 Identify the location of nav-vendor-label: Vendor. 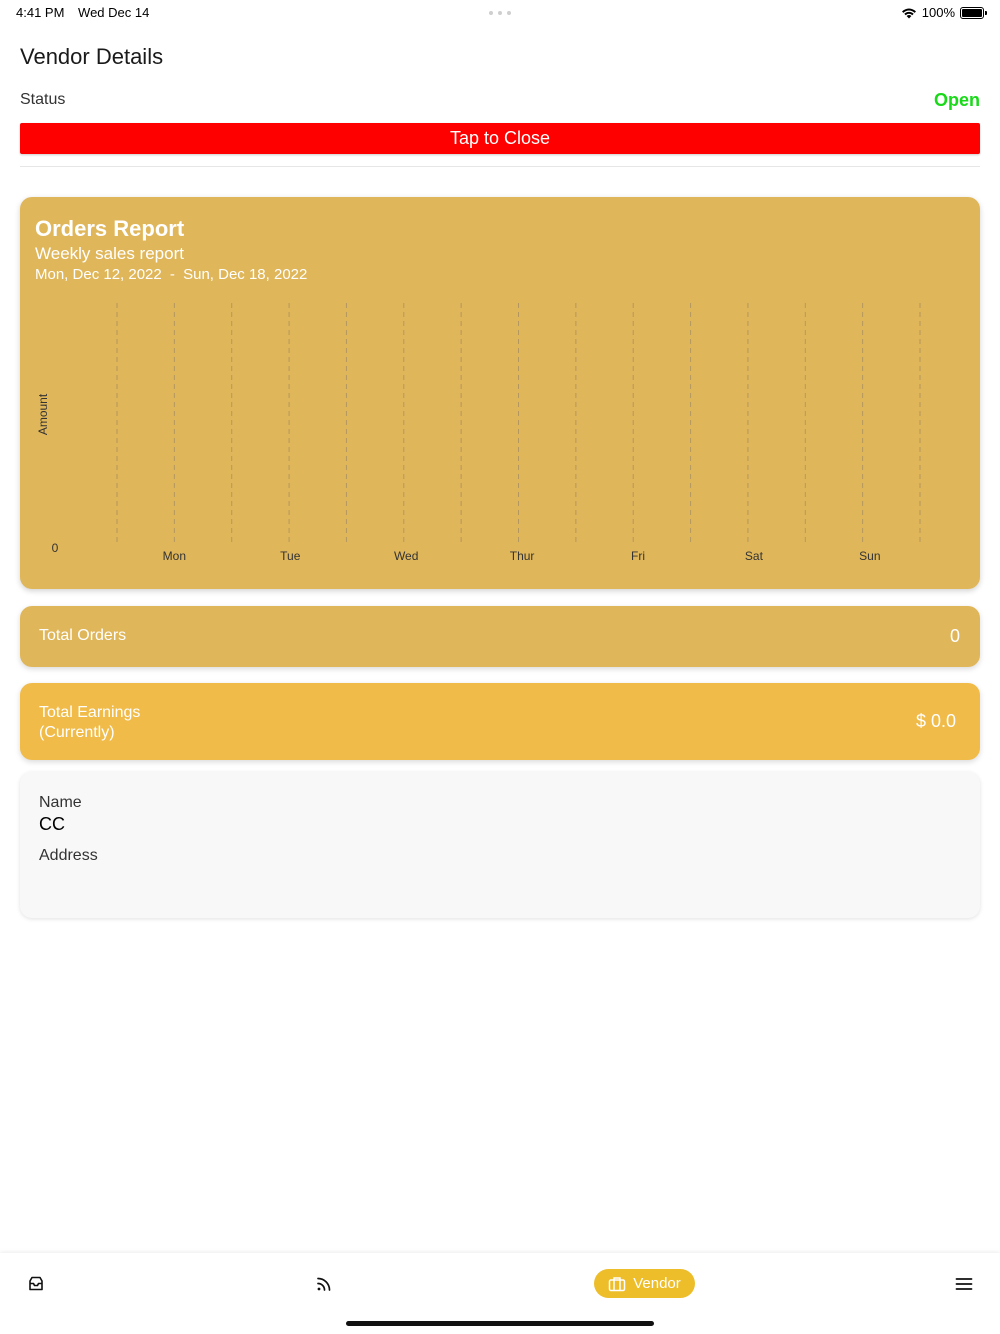
(657, 1283).